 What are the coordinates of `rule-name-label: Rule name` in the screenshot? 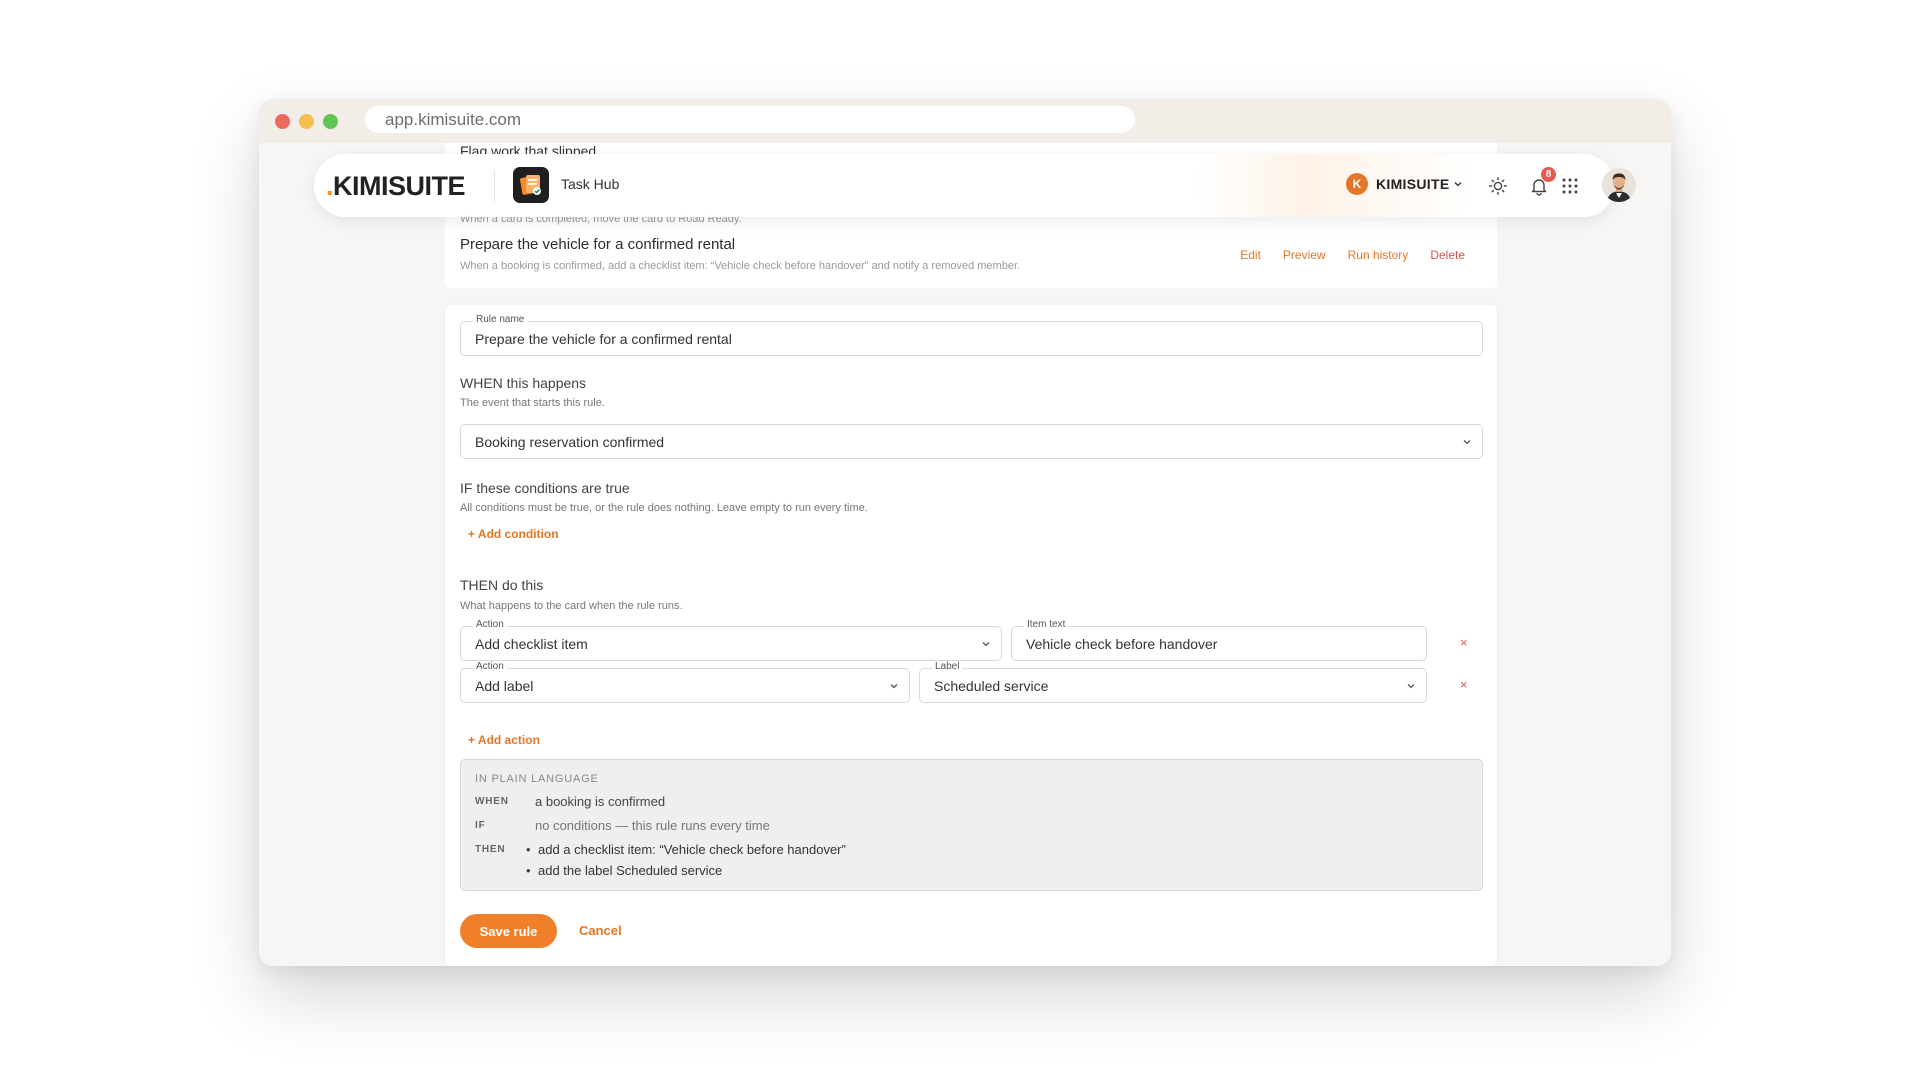 It's located at (500, 319).